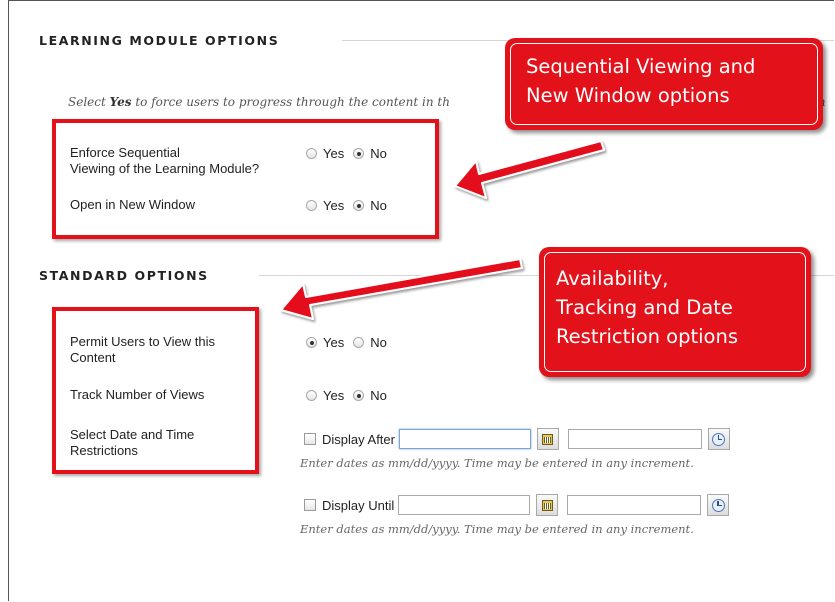 The width and height of the screenshot is (835, 602). What do you see at coordinates (401, 289) in the screenshot?
I see `arrow-to-standard-options` at bounding box center [401, 289].